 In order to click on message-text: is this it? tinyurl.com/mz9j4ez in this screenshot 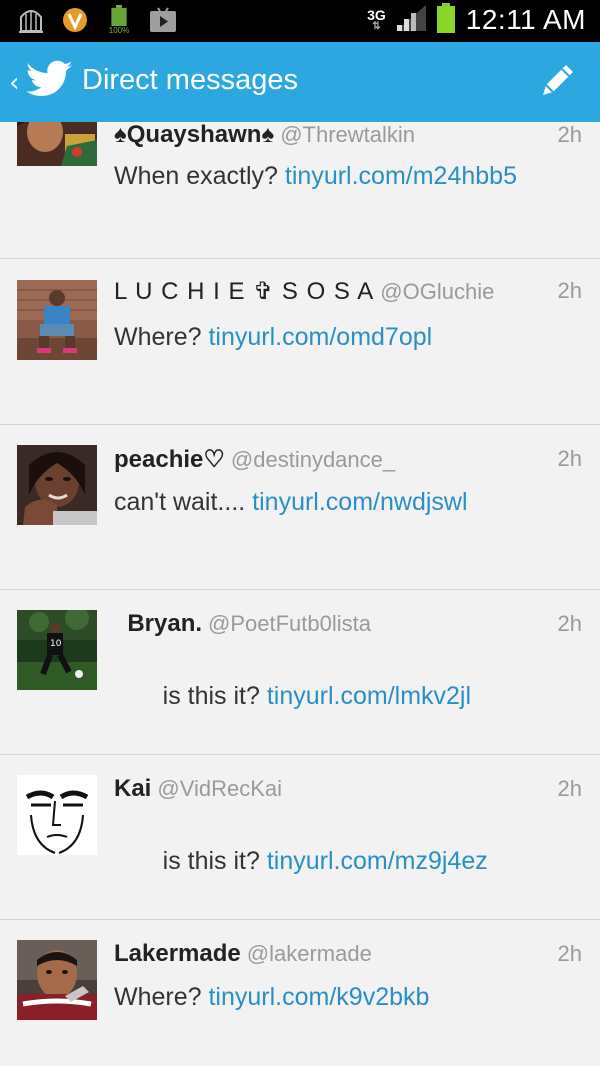, I will do `click(321, 861)`.